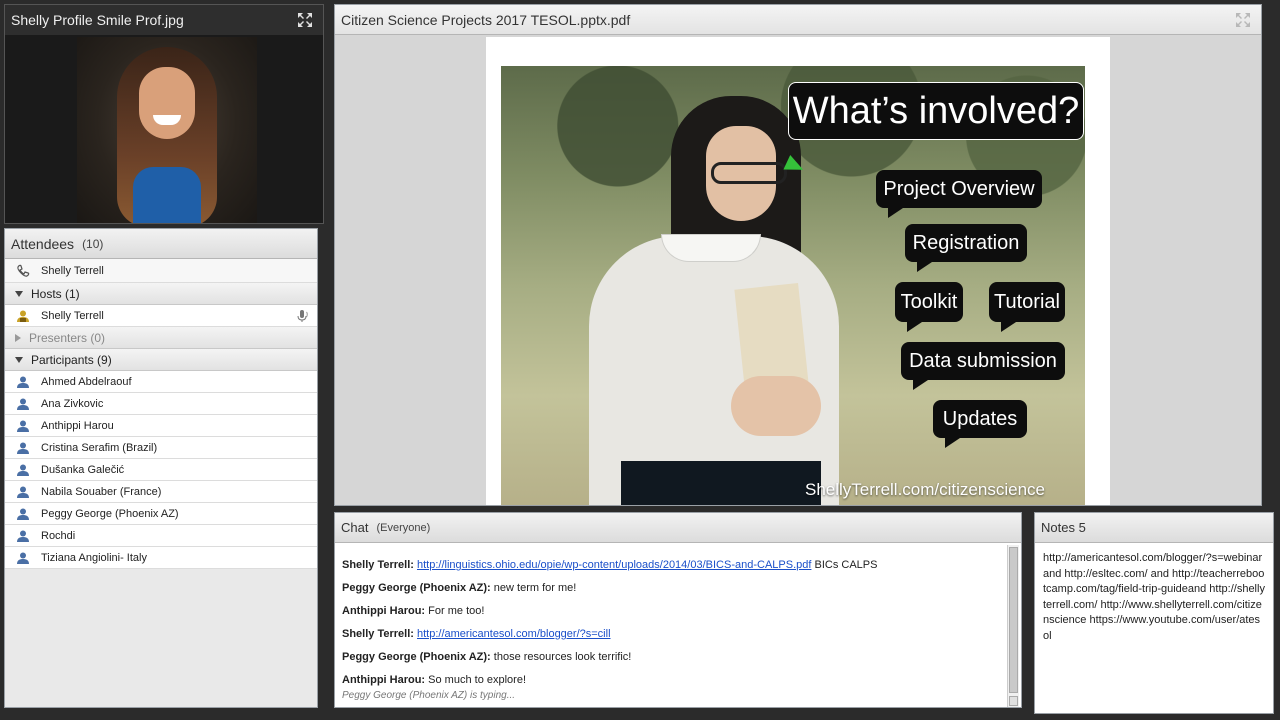 The image size is (1280, 720). What do you see at coordinates (161, 316) in the screenshot?
I see `host-row: Shelly Terrell` at bounding box center [161, 316].